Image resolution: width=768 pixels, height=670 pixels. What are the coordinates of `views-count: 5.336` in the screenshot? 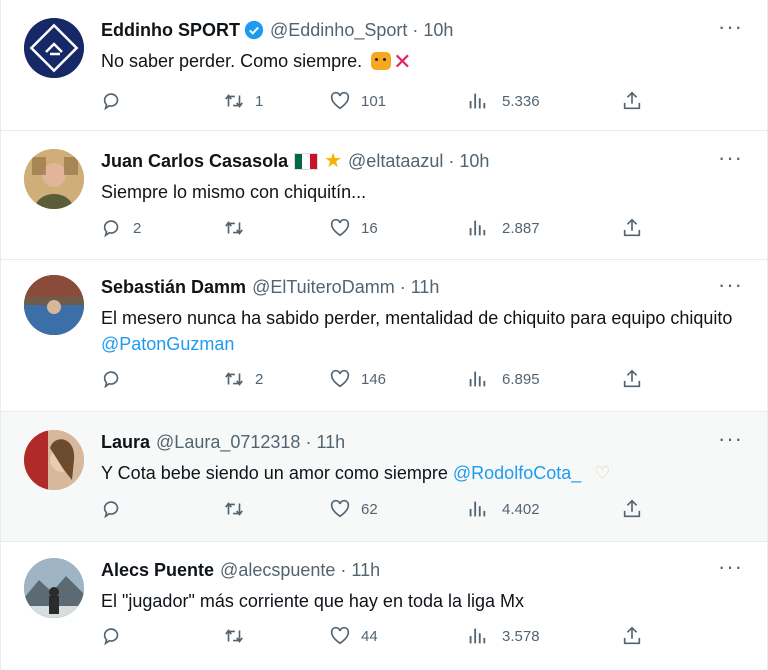 It's located at (521, 101).